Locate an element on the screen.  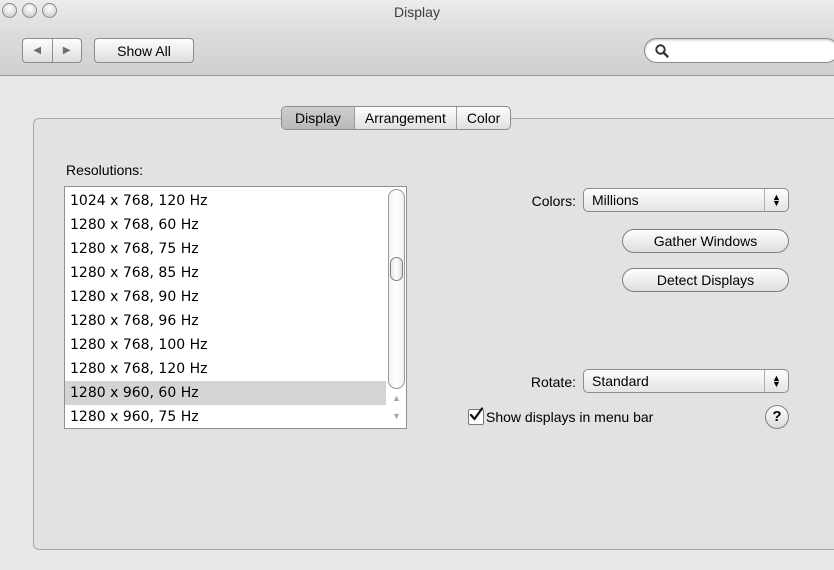
colors-label: Colors: is located at coordinates (553, 201).